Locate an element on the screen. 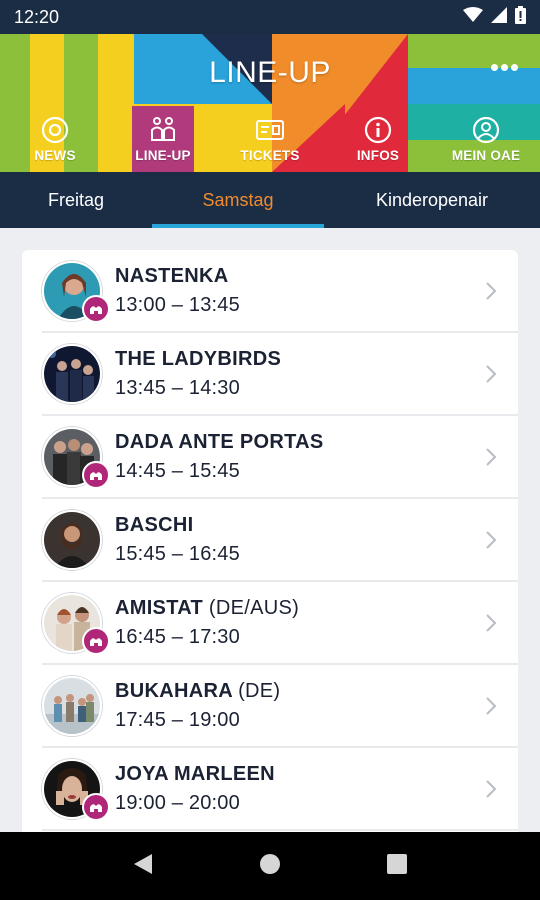 Image resolution: width=540 pixels, height=900 pixels. status-time: 12:20 is located at coordinates (37, 16).